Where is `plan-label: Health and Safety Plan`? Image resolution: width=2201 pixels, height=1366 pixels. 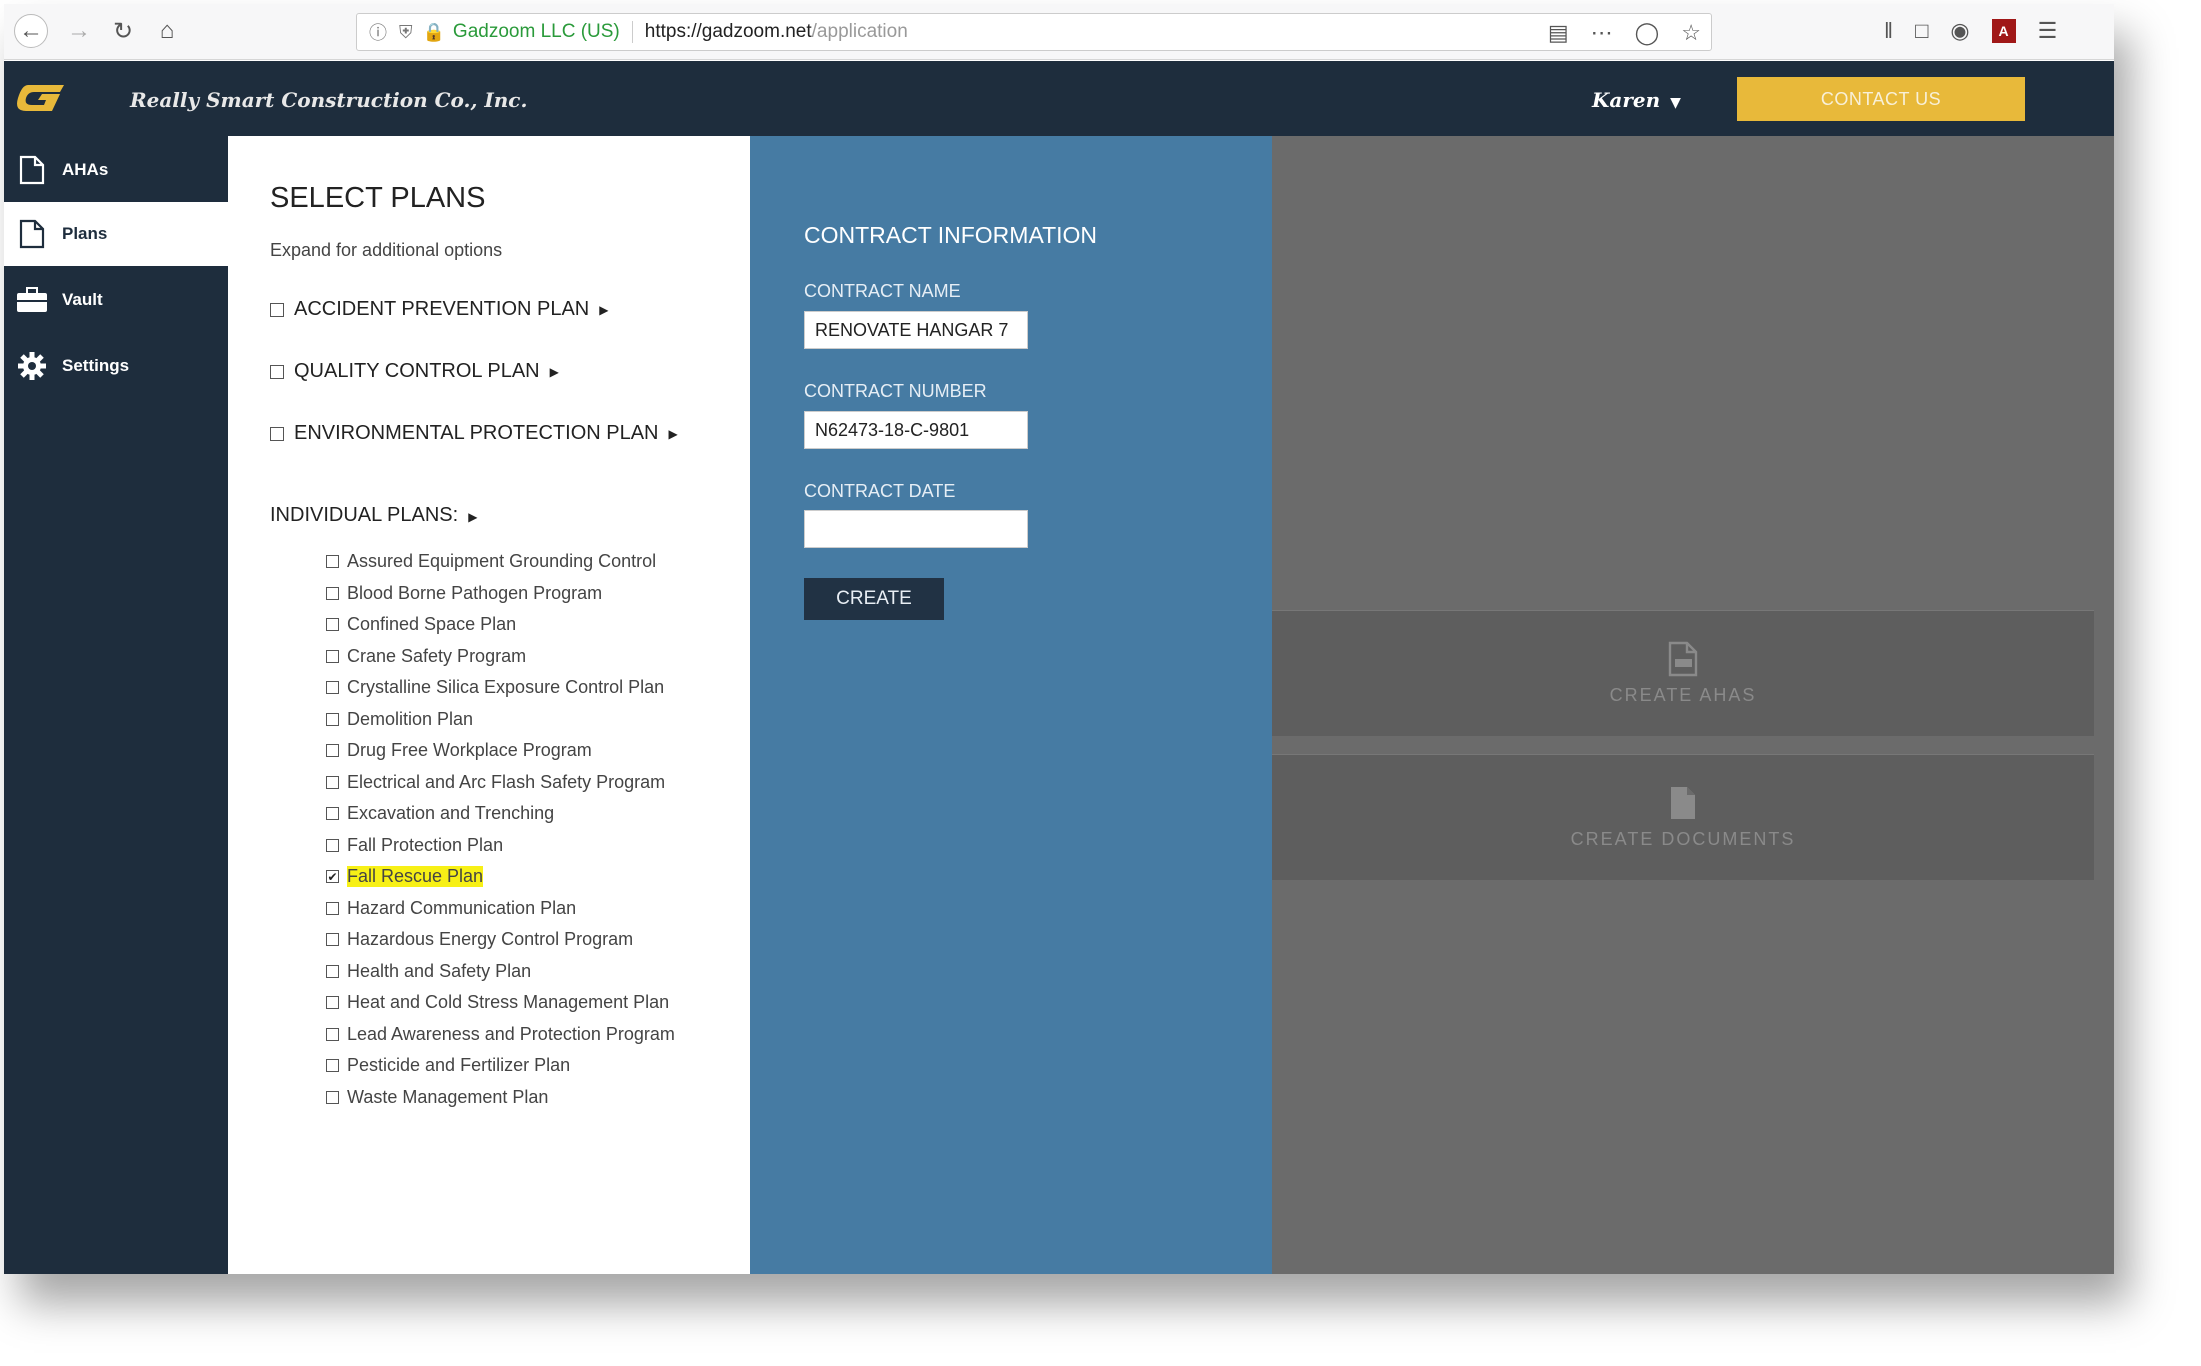 plan-label: Health and Safety Plan is located at coordinates (439, 970).